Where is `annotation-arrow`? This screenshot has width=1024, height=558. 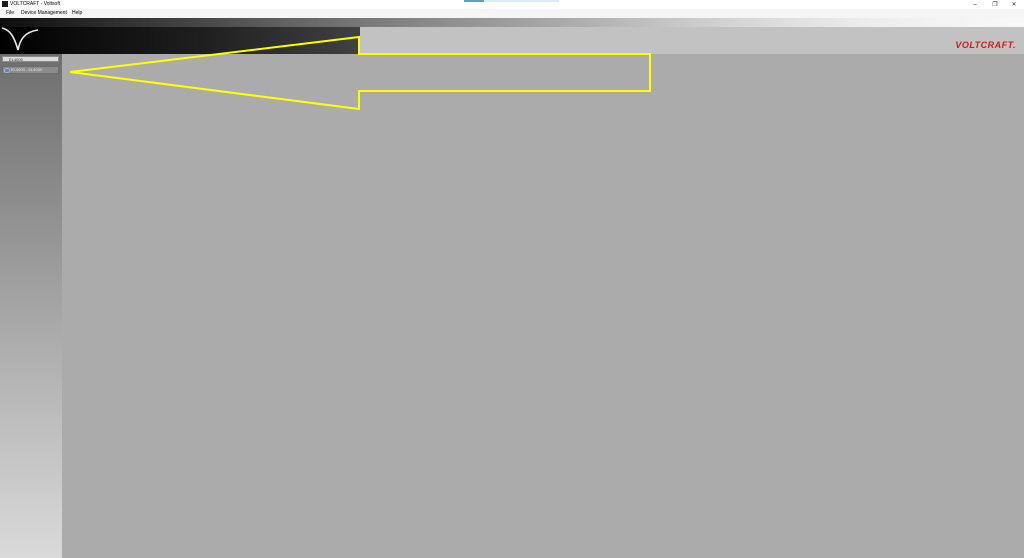
annotation-arrow is located at coordinates (360, 73).